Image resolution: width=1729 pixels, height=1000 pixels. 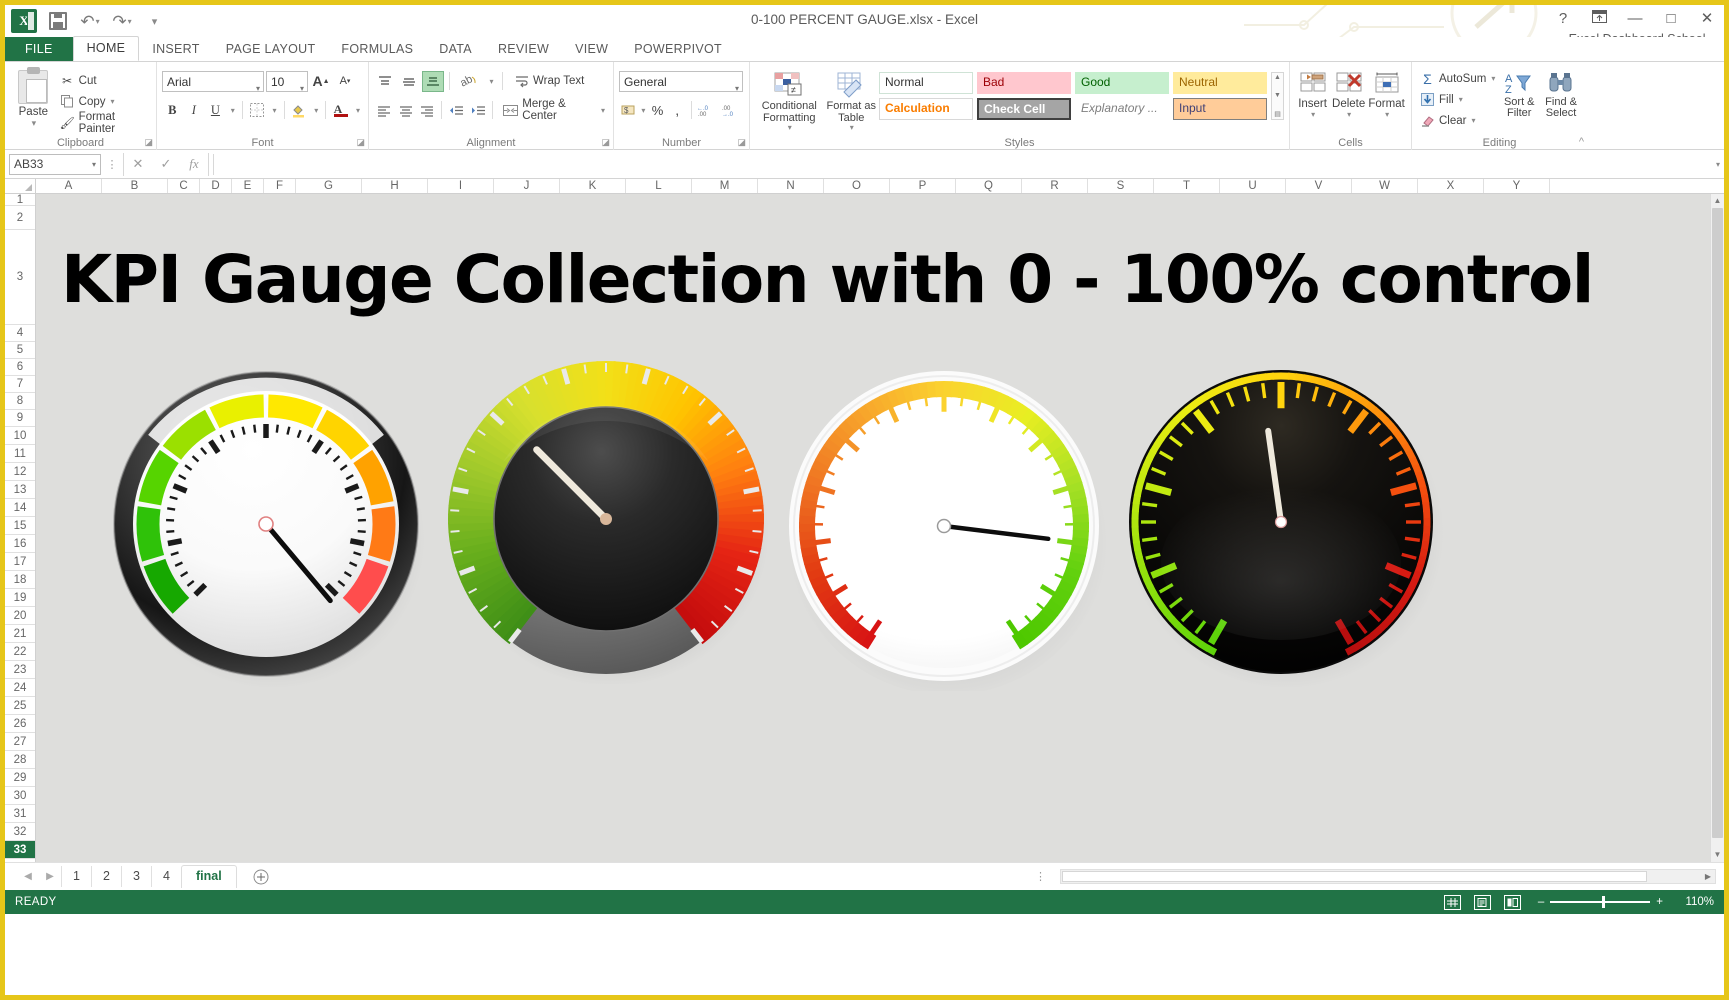 I want to click on column-header-W: W, so click(x=1385, y=186).